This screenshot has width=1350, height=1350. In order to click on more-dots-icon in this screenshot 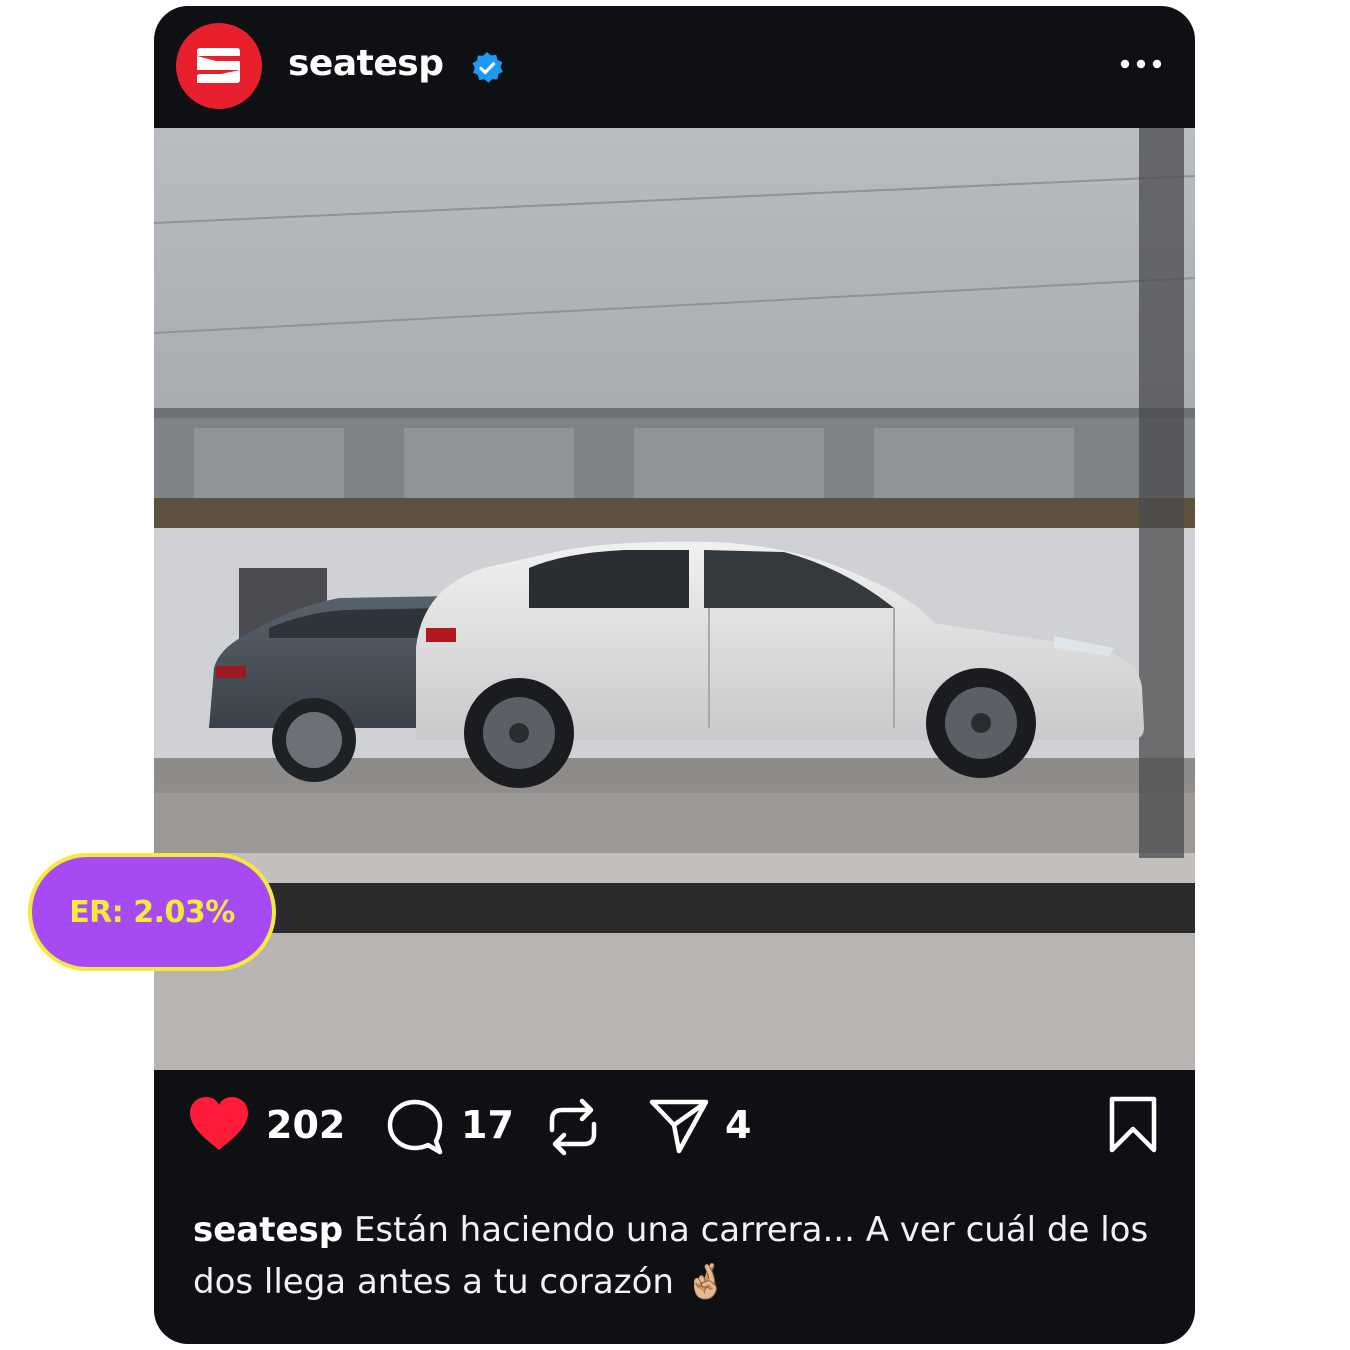, I will do `click(1141, 64)`.